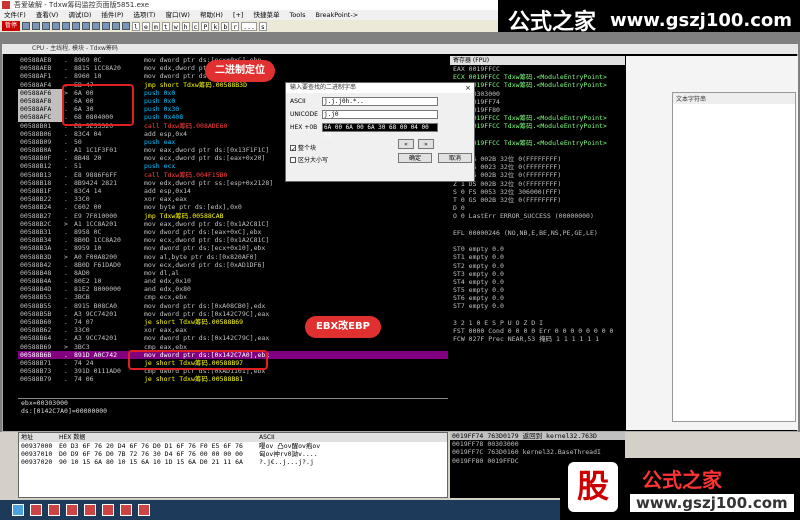 The width and height of the screenshot is (800, 520). Describe the element at coordinates (380, 101) in the screenshot. I see `ascii-input: j.j.j0h.*..` at that location.